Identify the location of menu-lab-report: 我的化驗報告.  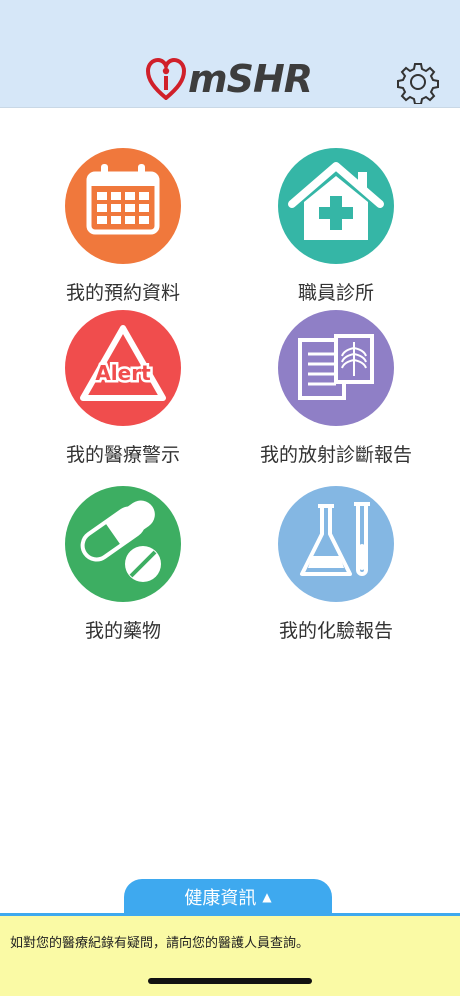
(336, 564).